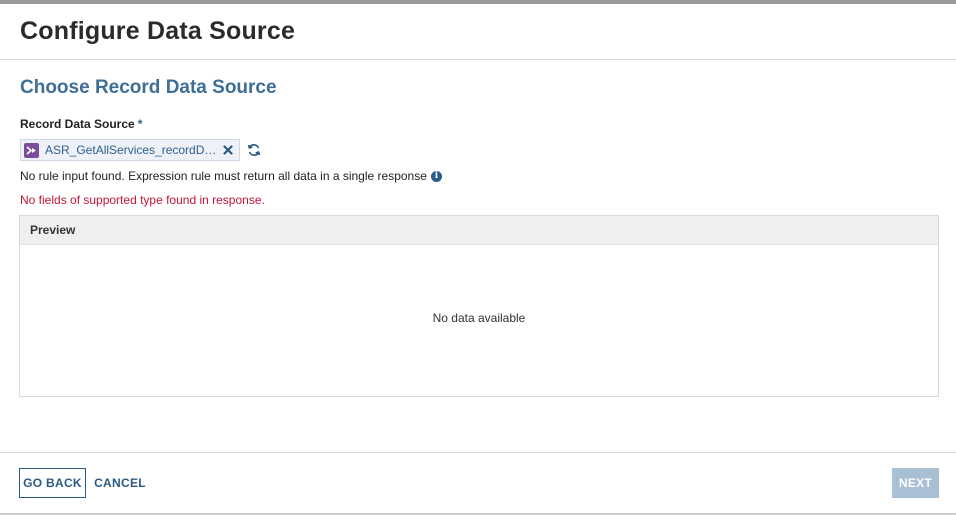 The height and width of the screenshot is (515, 956). What do you see at coordinates (140, 124) in the screenshot?
I see `required-marker: *` at bounding box center [140, 124].